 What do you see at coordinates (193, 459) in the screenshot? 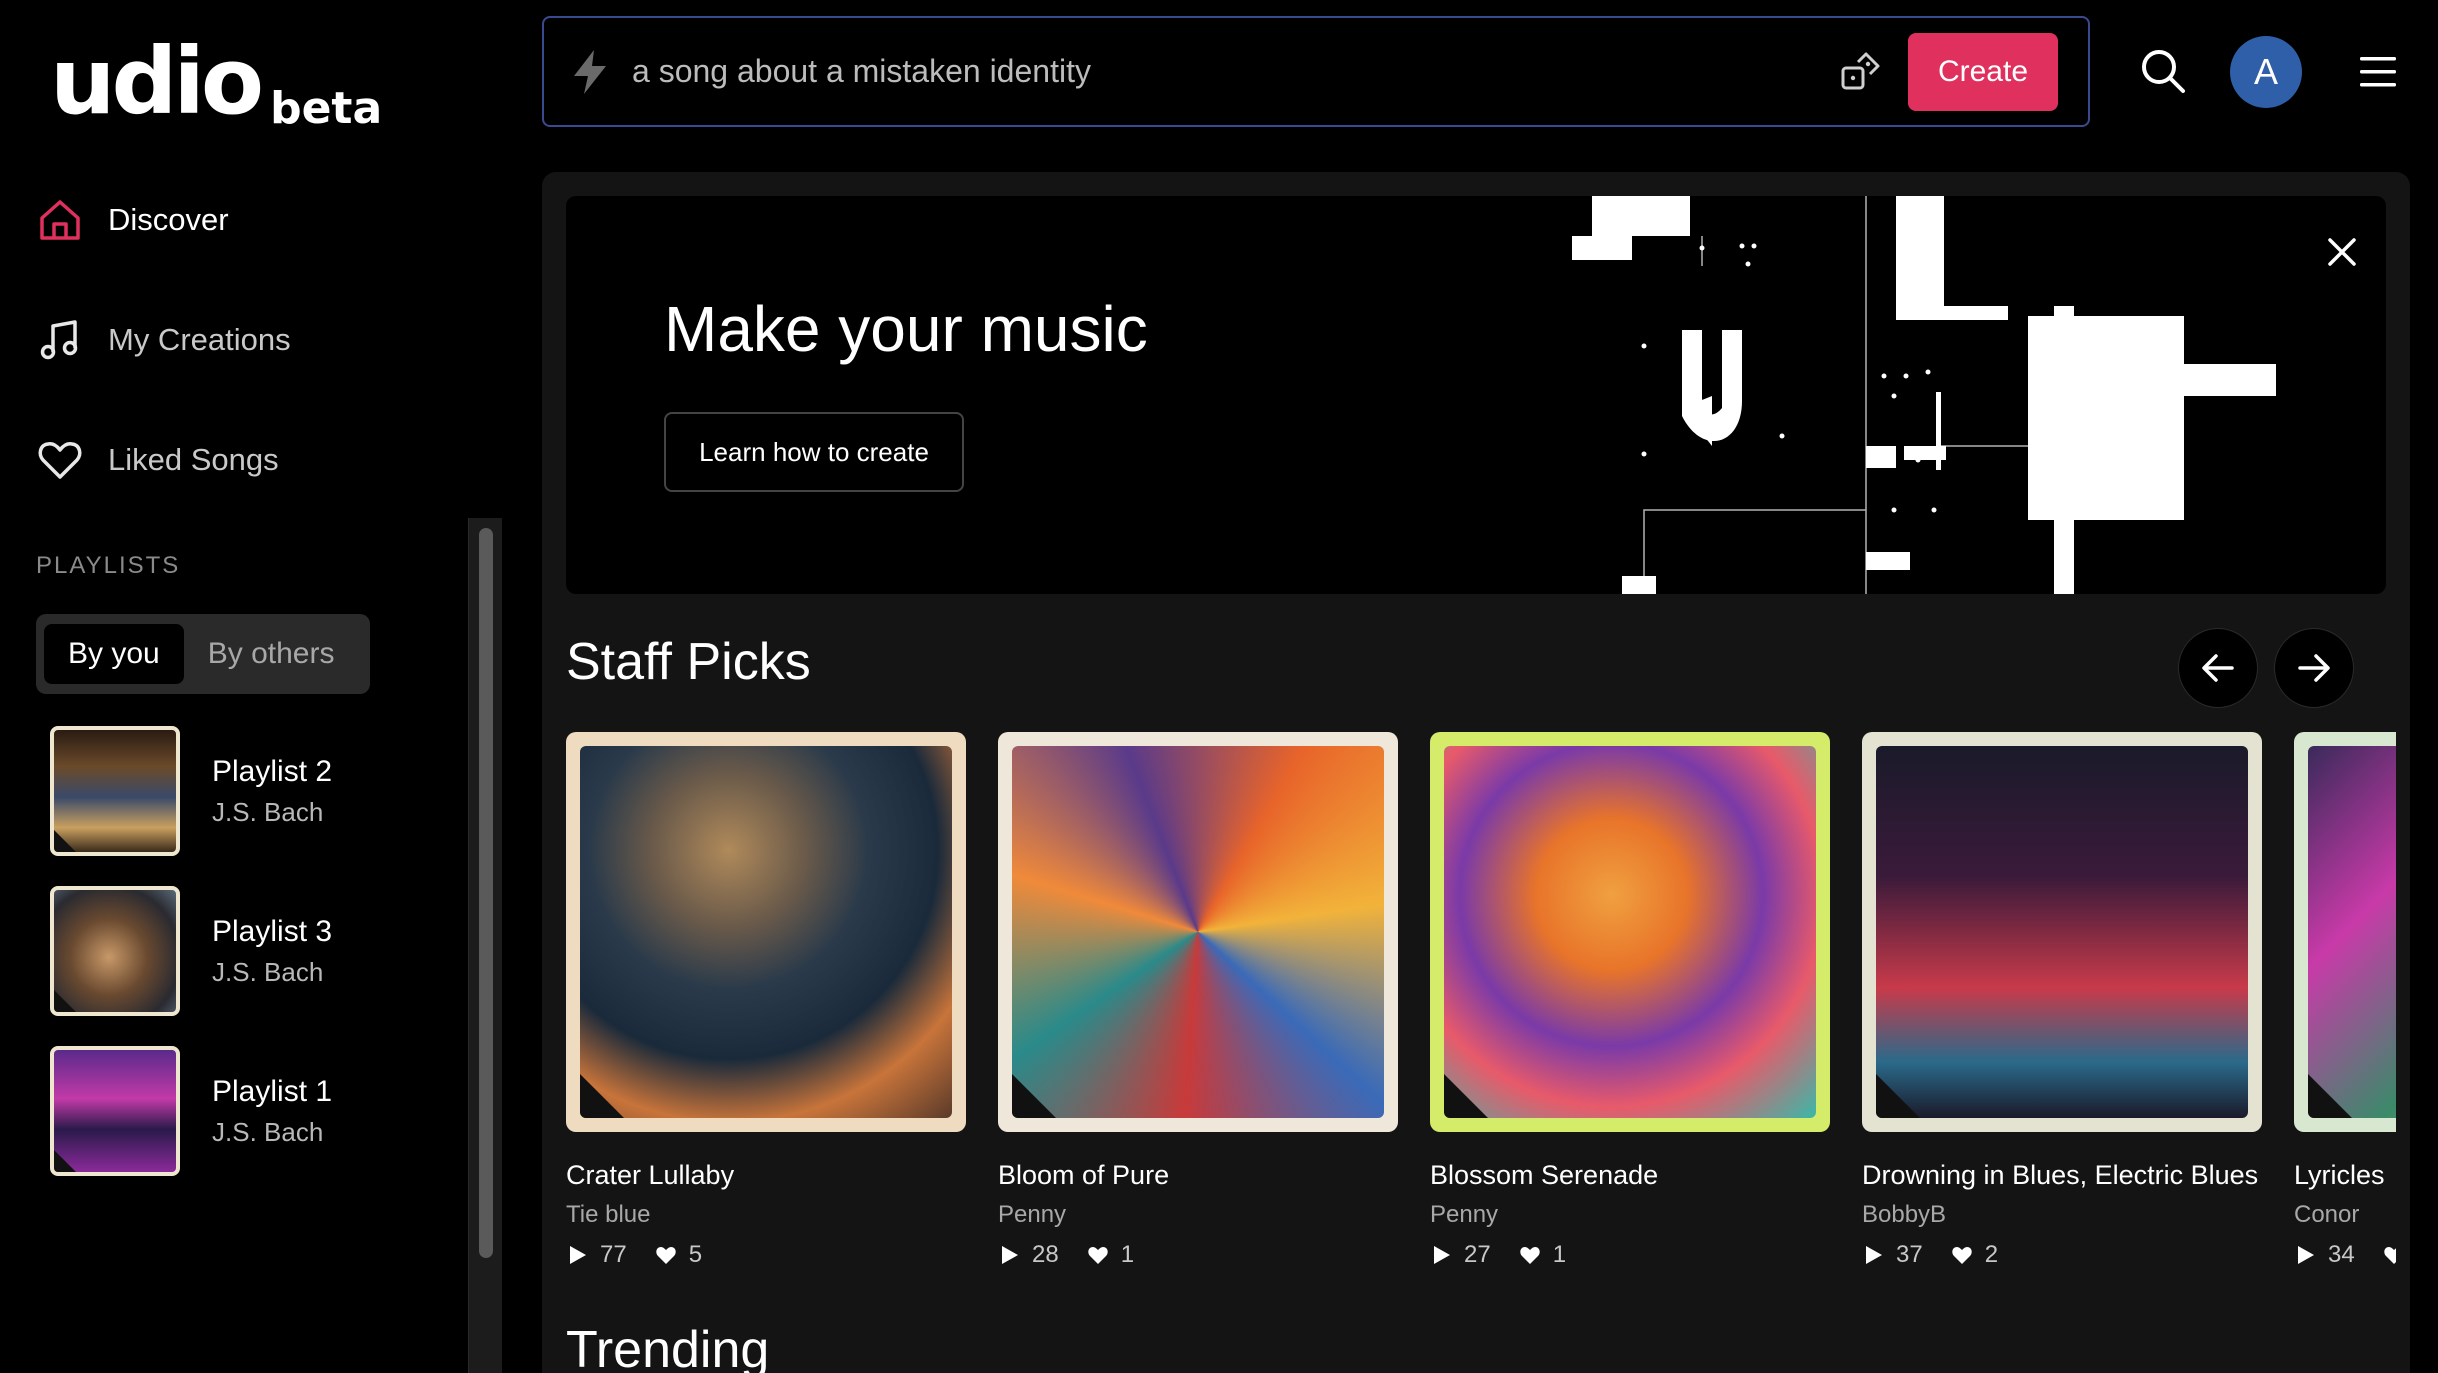
I see `nav-liked-songs-label: Liked Songs` at bounding box center [193, 459].